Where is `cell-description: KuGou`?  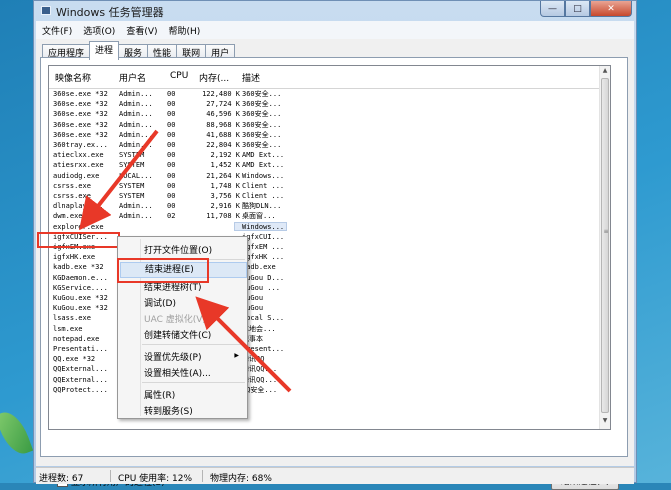 cell-description: KuGou is located at coordinates (253, 298).